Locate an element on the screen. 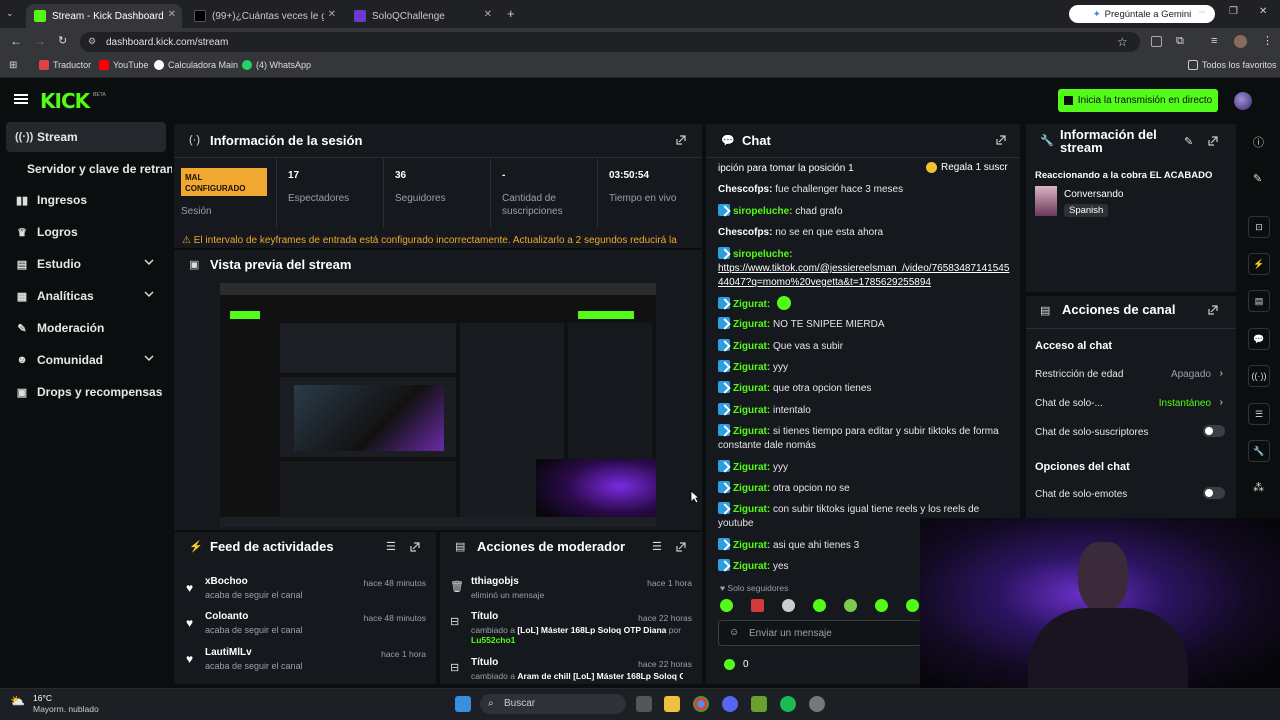  browser-menu-icon: ⋮ is located at coordinates (1267, 40).